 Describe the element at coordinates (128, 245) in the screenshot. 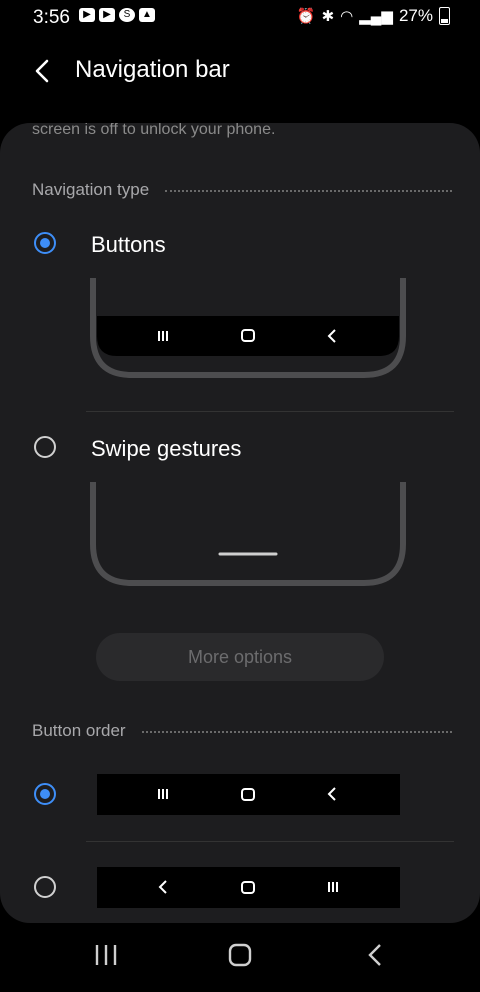

I see `buttons-option-label: Buttons` at that location.